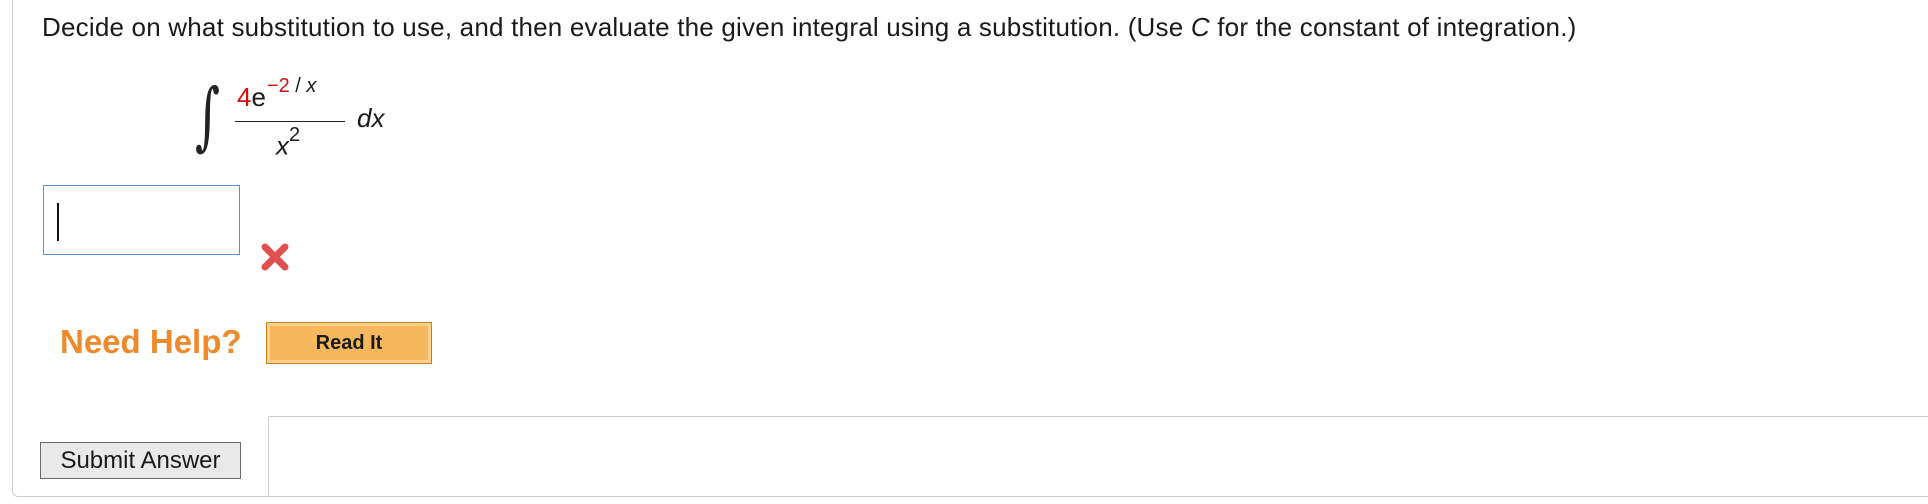 The height and width of the screenshot is (504, 1928). Describe the element at coordinates (295, 135) in the screenshot. I see `denominator-power: 2` at that location.